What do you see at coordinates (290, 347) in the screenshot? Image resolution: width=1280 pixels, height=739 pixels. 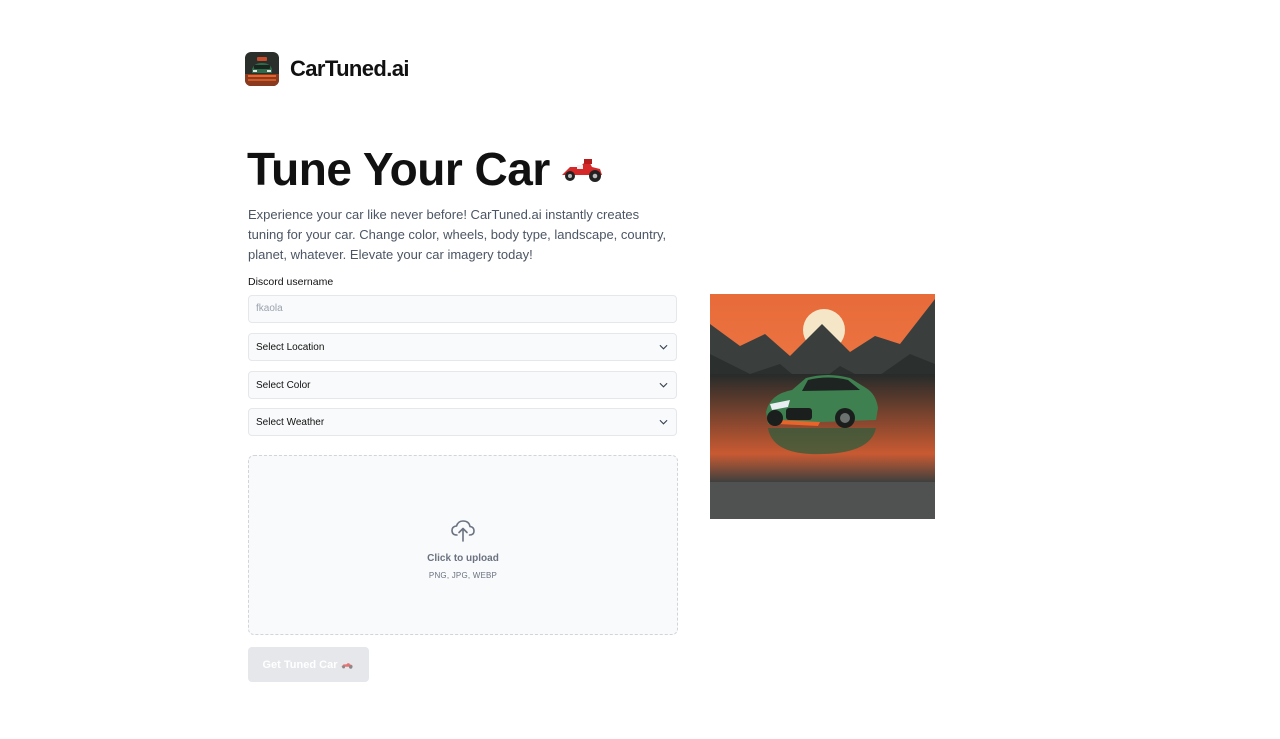 I see `location-select-label: Select Location` at bounding box center [290, 347].